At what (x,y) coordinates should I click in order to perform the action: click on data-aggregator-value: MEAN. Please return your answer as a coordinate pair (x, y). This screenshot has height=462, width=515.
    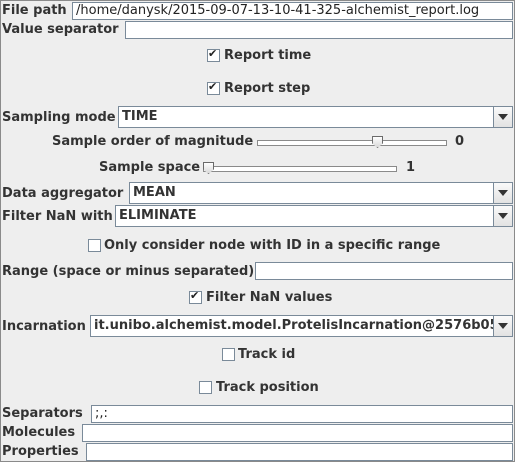
    Looking at the image, I should click on (154, 192).